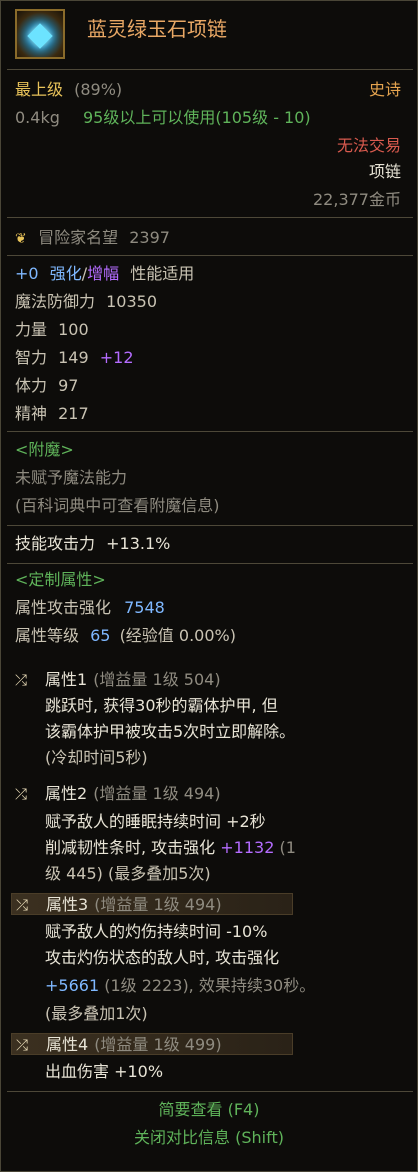  What do you see at coordinates (68, 385) in the screenshot?
I see `stat-value: 97` at bounding box center [68, 385].